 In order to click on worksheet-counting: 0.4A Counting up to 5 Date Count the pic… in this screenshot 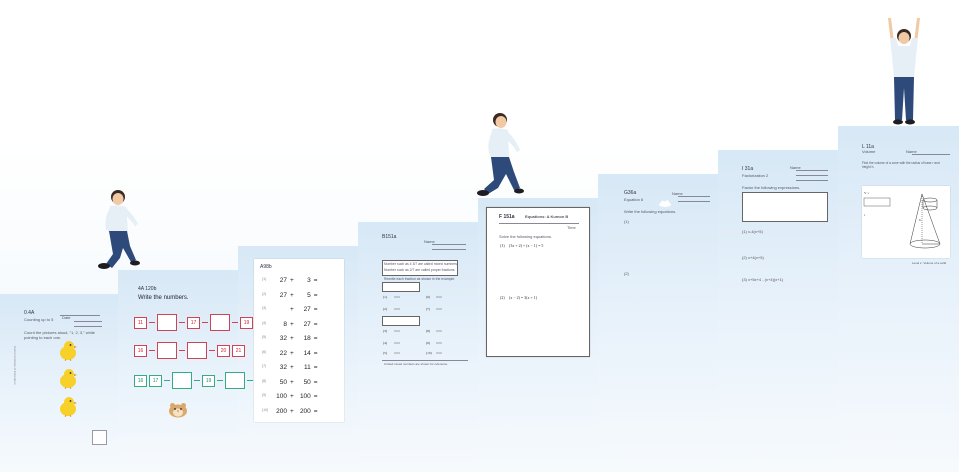, I will do `click(62, 381)`.